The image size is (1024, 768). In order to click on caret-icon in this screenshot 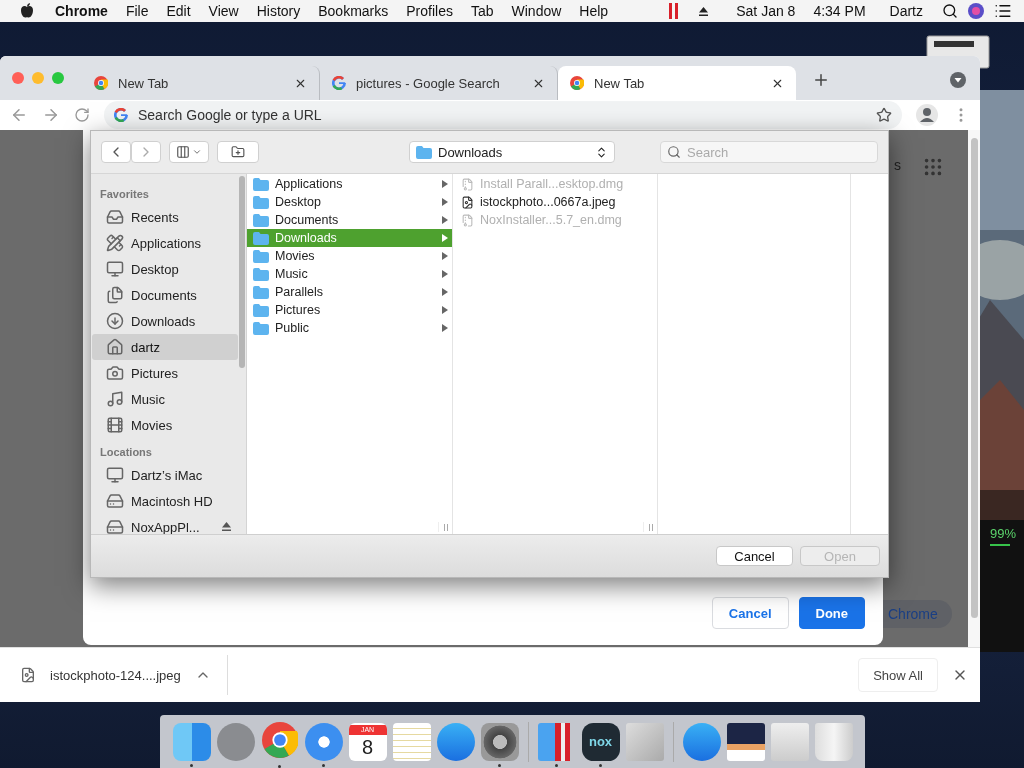, I will do `click(197, 152)`.